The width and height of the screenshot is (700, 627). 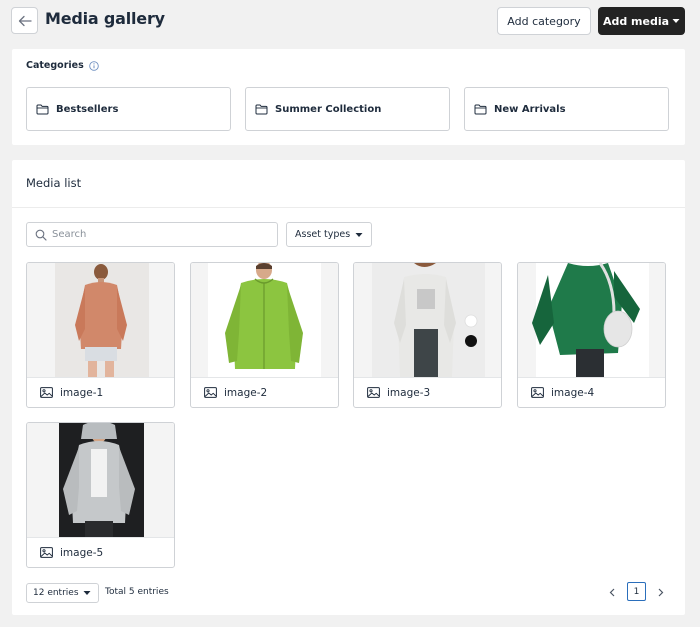 I want to click on search-box, so click(x=152, y=234).